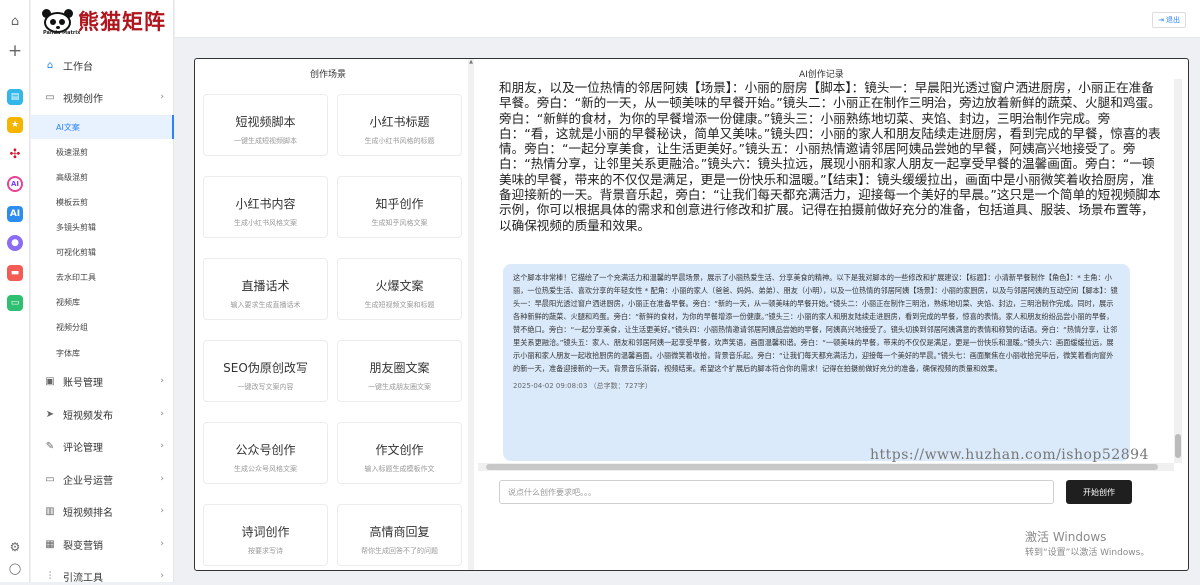 Image resolution: width=1200 pixels, height=585 pixels. Describe the element at coordinates (822, 467) in the screenshot. I see `history-hscroll-thumb` at that location.